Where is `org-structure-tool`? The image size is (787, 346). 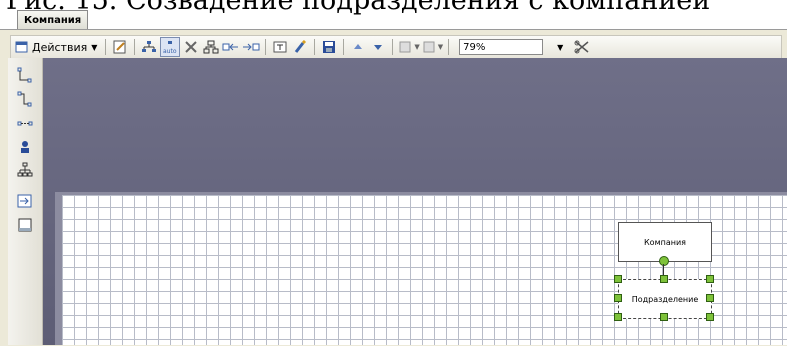 org-structure-tool is located at coordinates (25, 170).